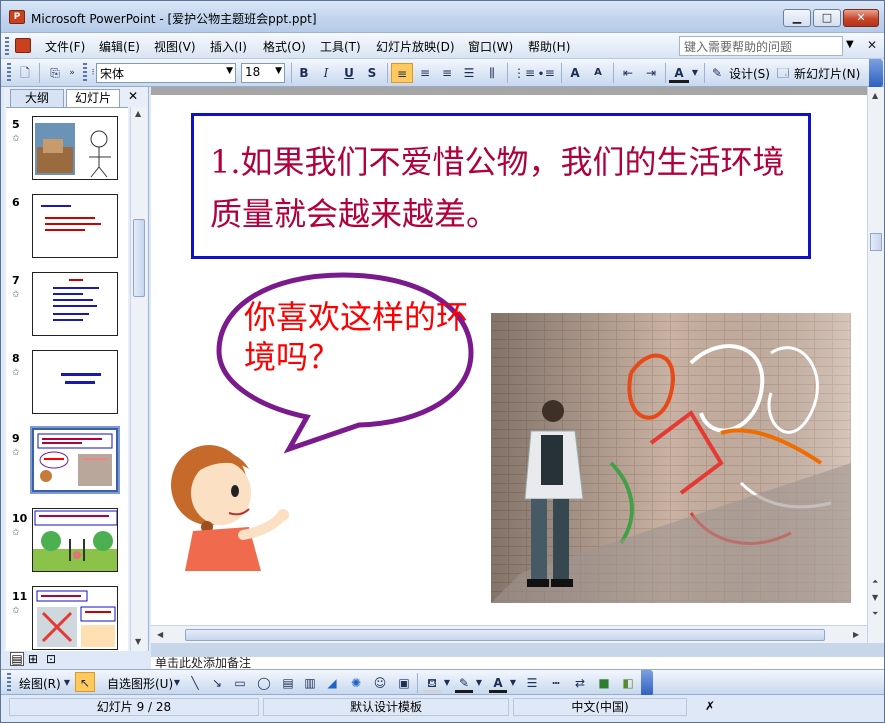 This screenshot has height=723, width=885. I want to click on toolbar-options-button, so click(876, 73).